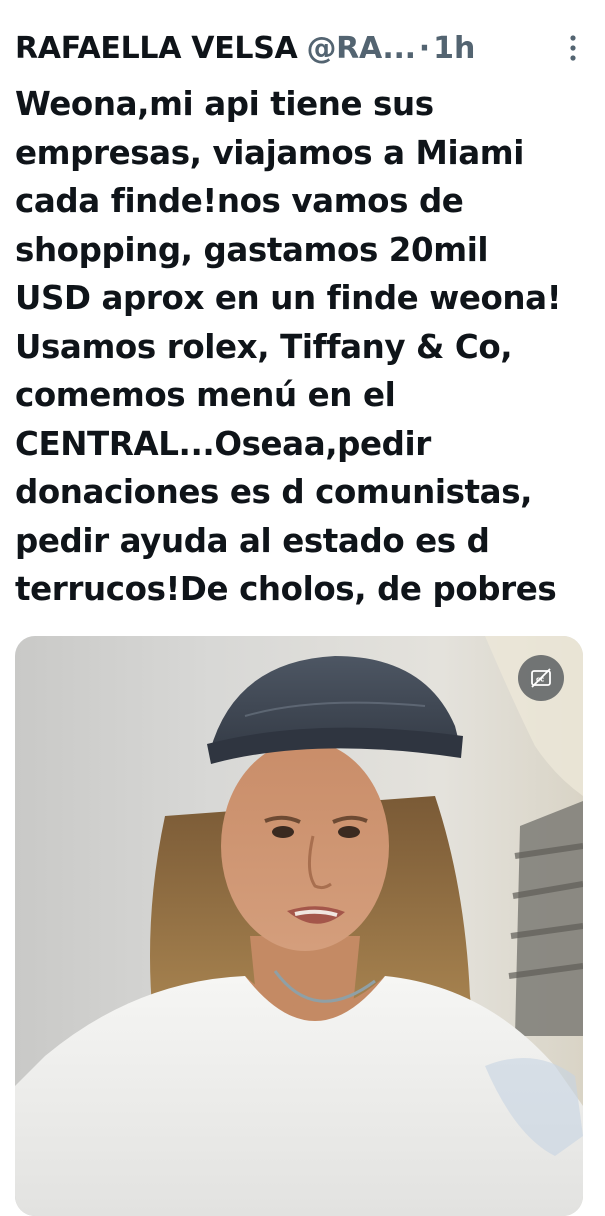 This screenshot has height=1216, width=605. I want to click on tweet-text-line: empresas, viajamos a Miami, so click(269, 152).